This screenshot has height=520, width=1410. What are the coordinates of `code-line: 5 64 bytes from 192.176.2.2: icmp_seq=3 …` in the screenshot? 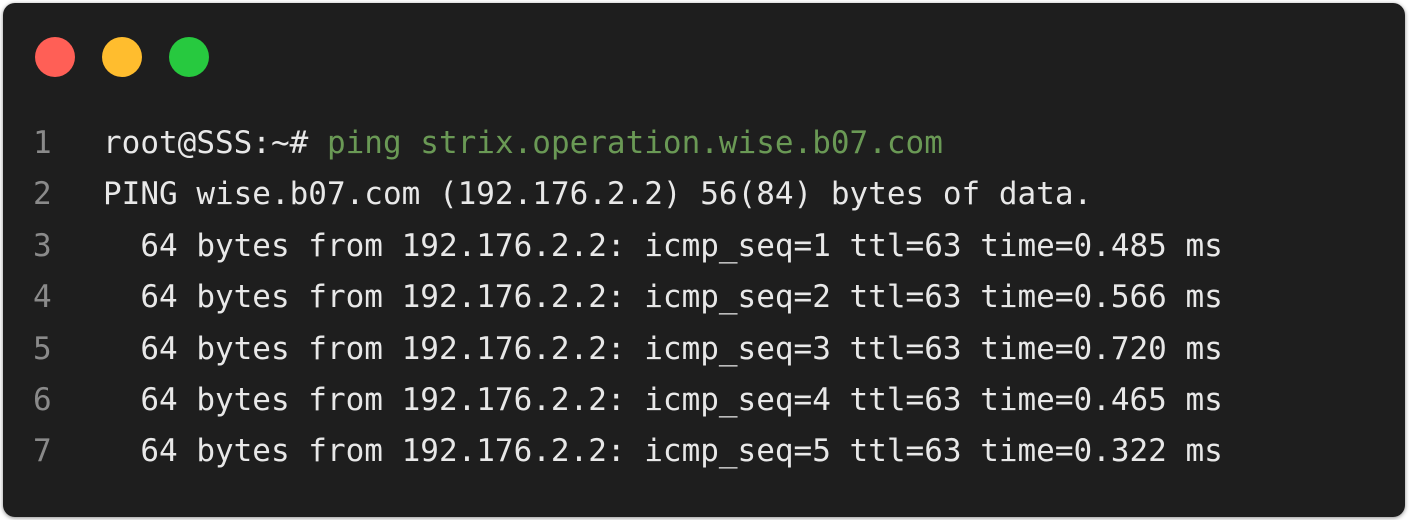 It's located at (704, 349).